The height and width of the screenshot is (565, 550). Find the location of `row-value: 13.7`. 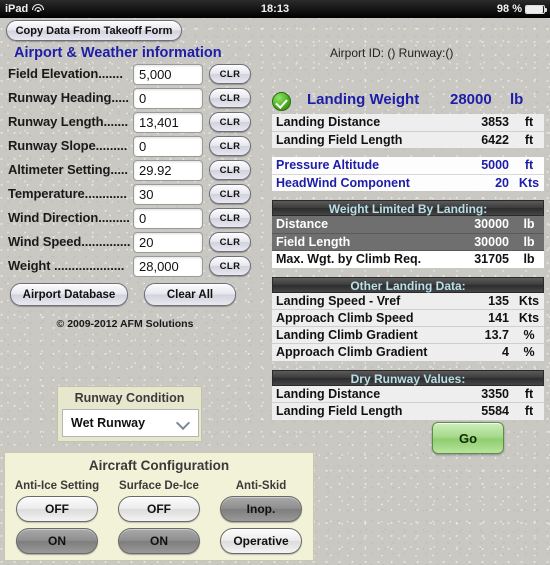

row-value: 13.7 is located at coordinates (488, 335).